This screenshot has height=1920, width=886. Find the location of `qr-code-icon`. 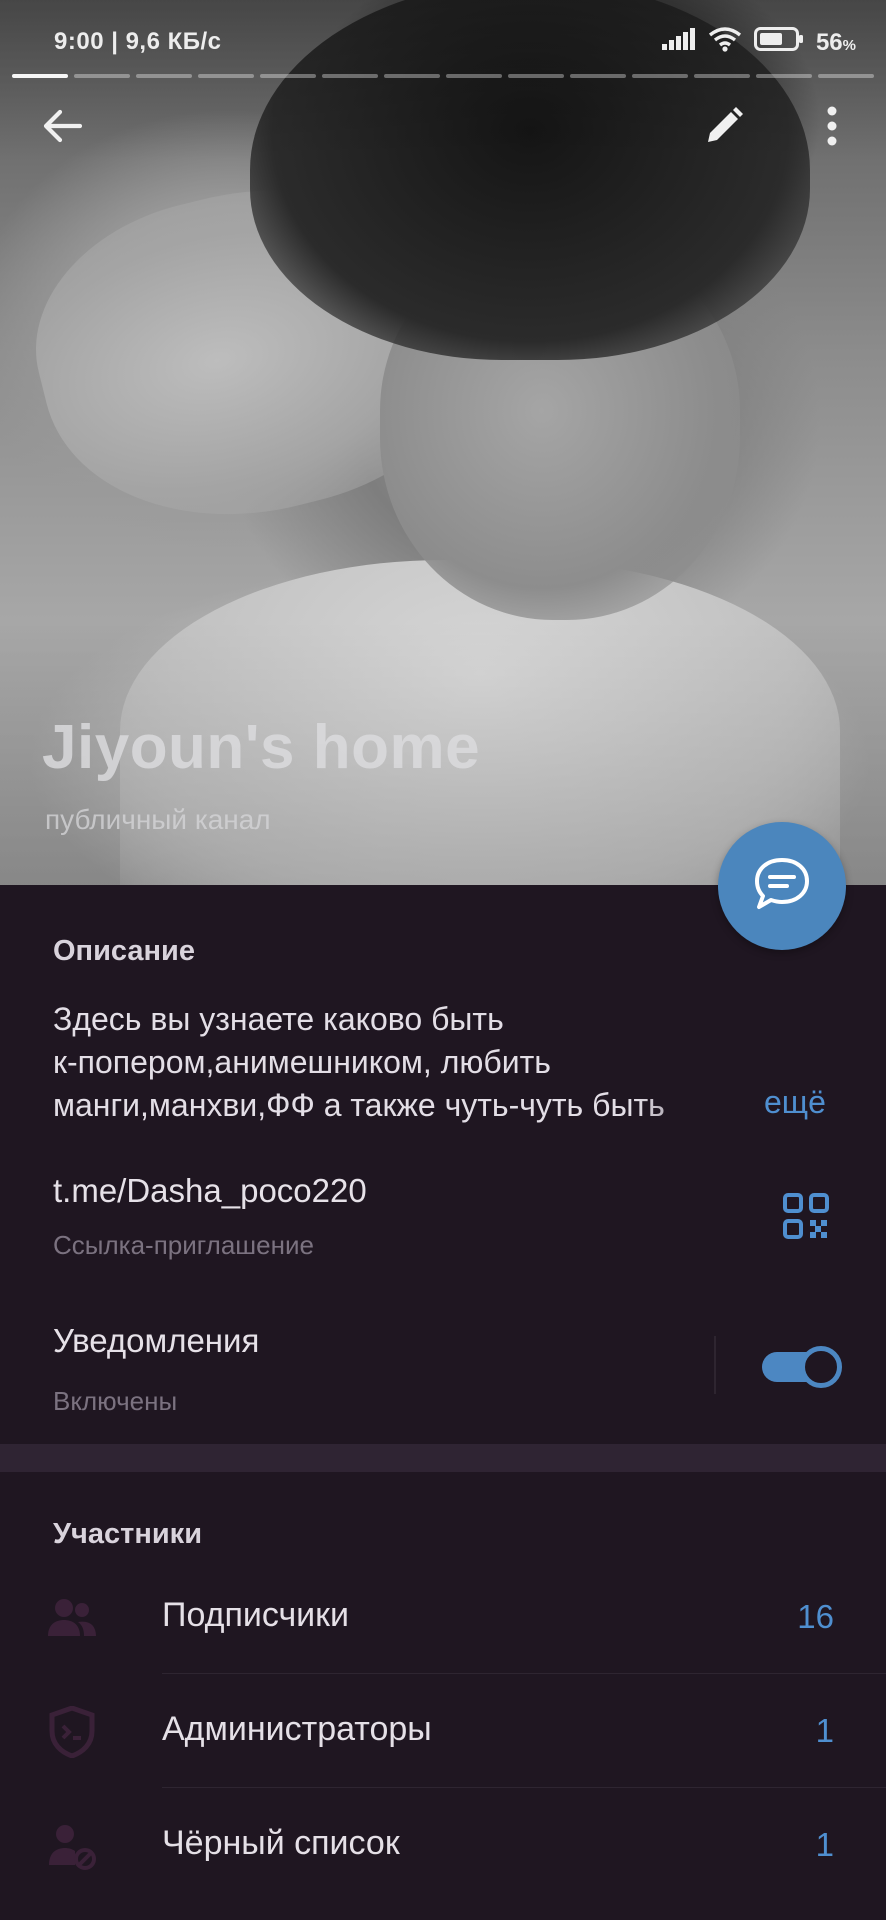

qr-code-icon is located at coordinates (806, 1218).